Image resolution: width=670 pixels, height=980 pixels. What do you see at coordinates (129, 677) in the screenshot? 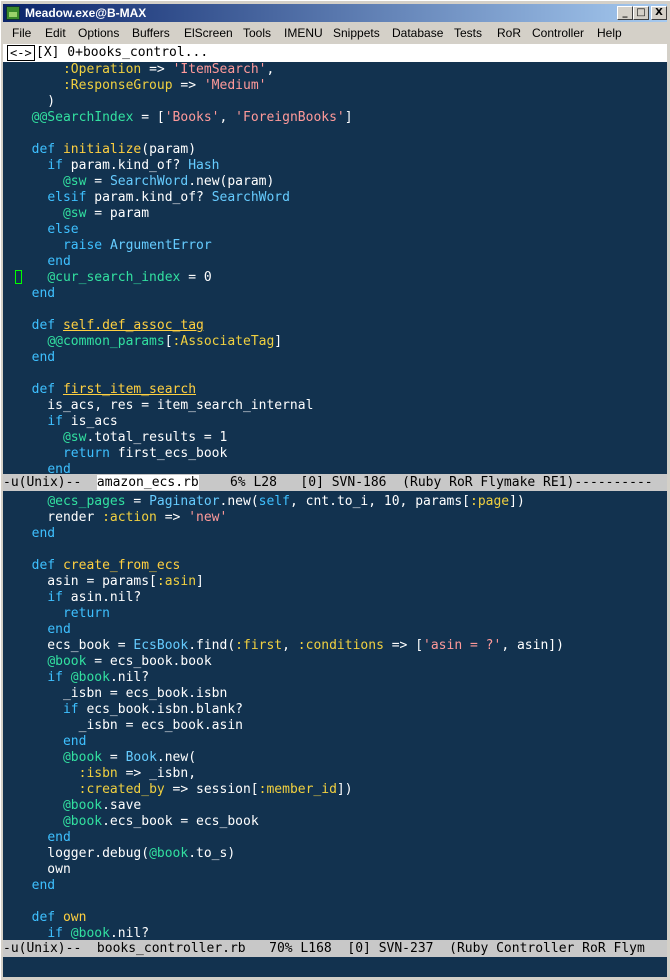
I see `code-token: .nil?` at bounding box center [129, 677].